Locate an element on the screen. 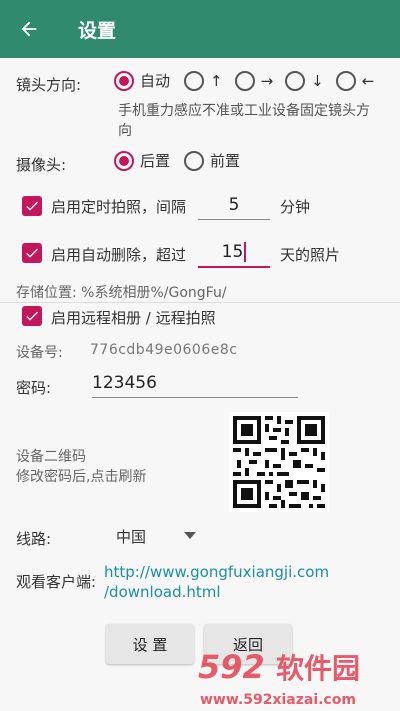 This screenshot has width=400, height=711. orientation-label: 镜头方向: is located at coordinates (49, 85).